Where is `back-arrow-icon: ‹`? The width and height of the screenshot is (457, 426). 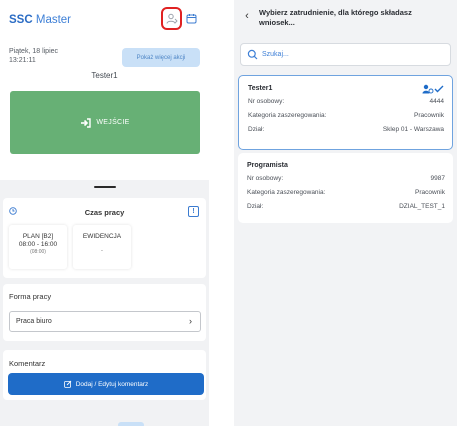 back-arrow-icon: ‹ is located at coordinates (247, 16).